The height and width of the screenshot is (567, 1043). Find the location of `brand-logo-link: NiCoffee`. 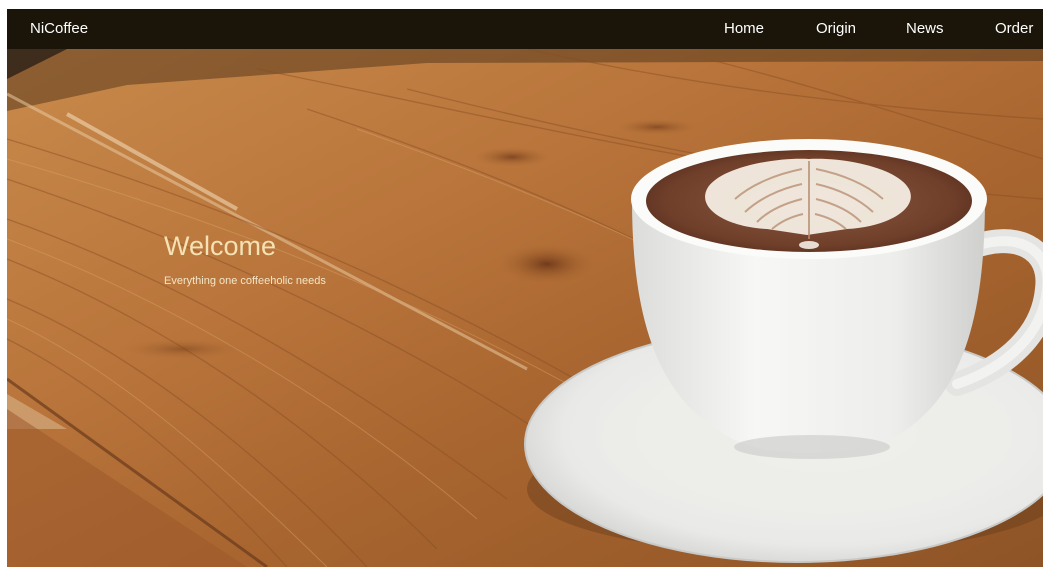

brand-logo-link: NiCoffee is located at coordinates (59, 29).